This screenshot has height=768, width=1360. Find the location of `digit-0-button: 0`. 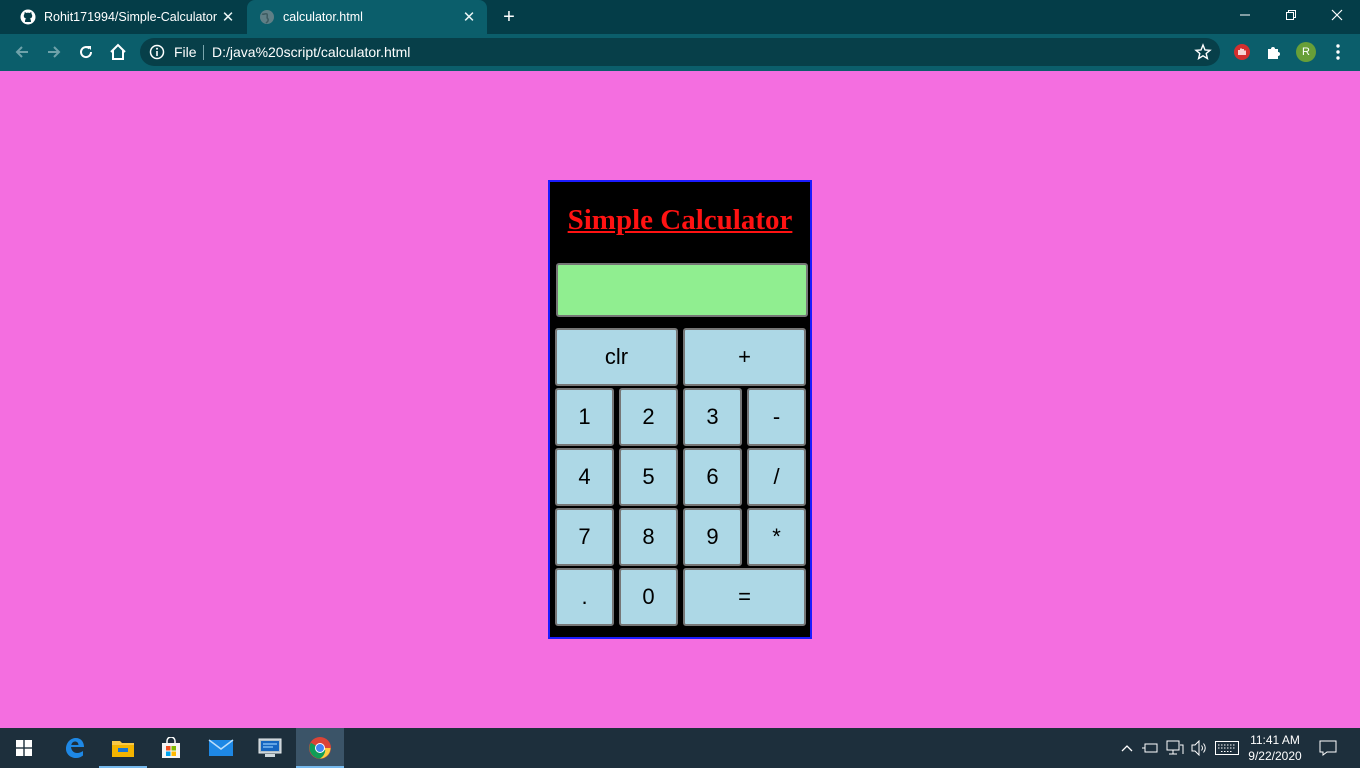

digit-0-button: 0 is located at coordinates (648, 597).